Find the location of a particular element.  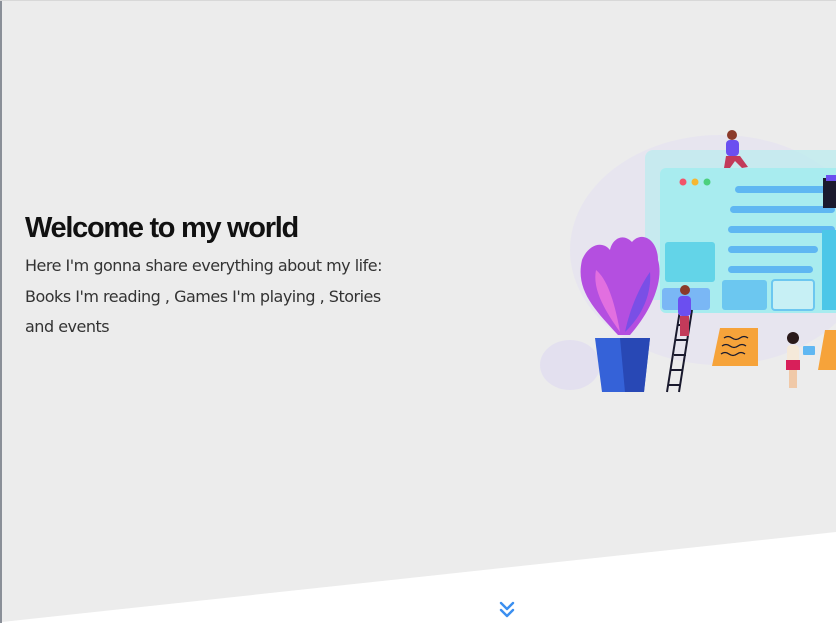

double-chevron-down-icon is located at coordinates (507, 610).